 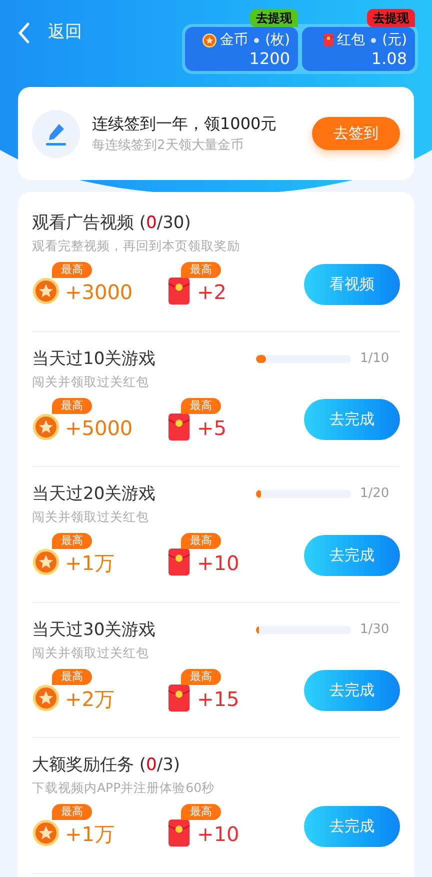 I want to click on coin-reward: +2万, so click(x=89, y=699).